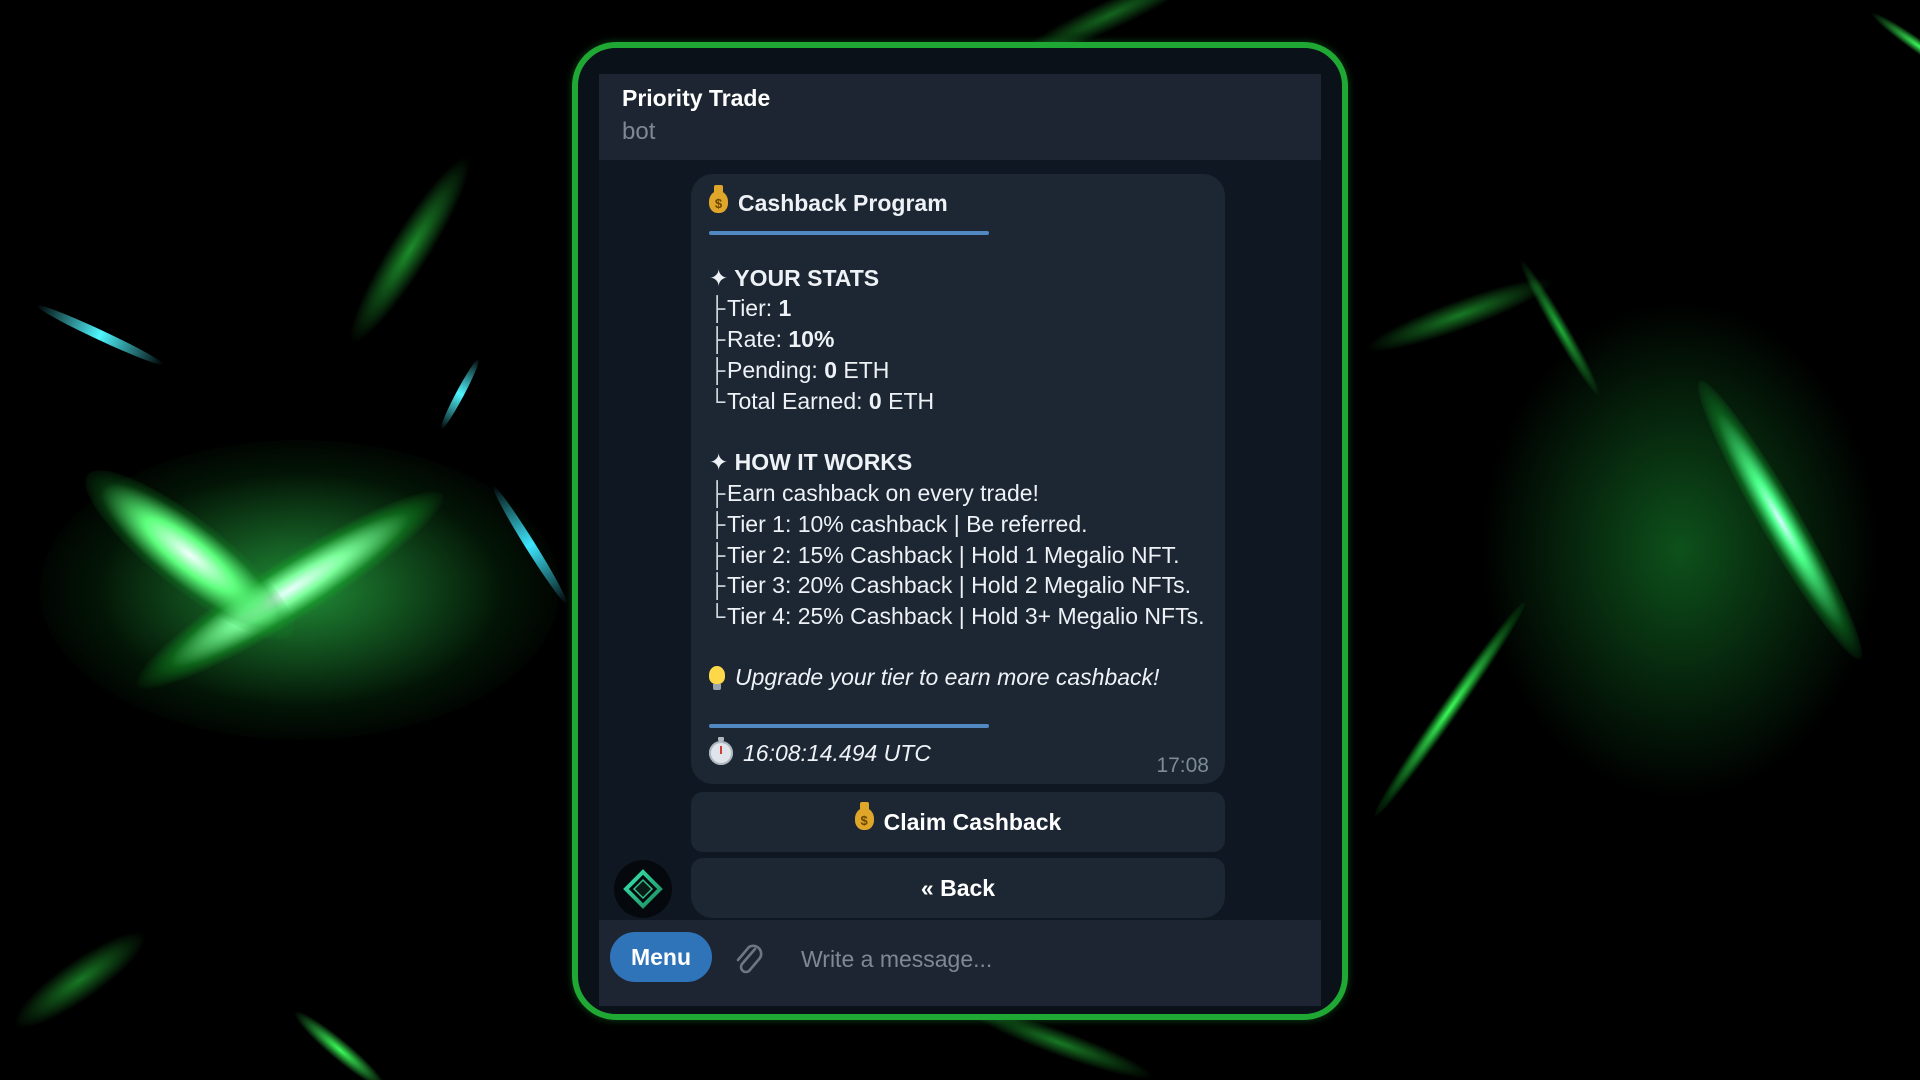 This screenshot has height=1080, width=1920. What do you see at coordinates (874, 493) in the screenshot?
I see `how-item: ├Earn cashback on every trade!` at bounding box center [874, 493].